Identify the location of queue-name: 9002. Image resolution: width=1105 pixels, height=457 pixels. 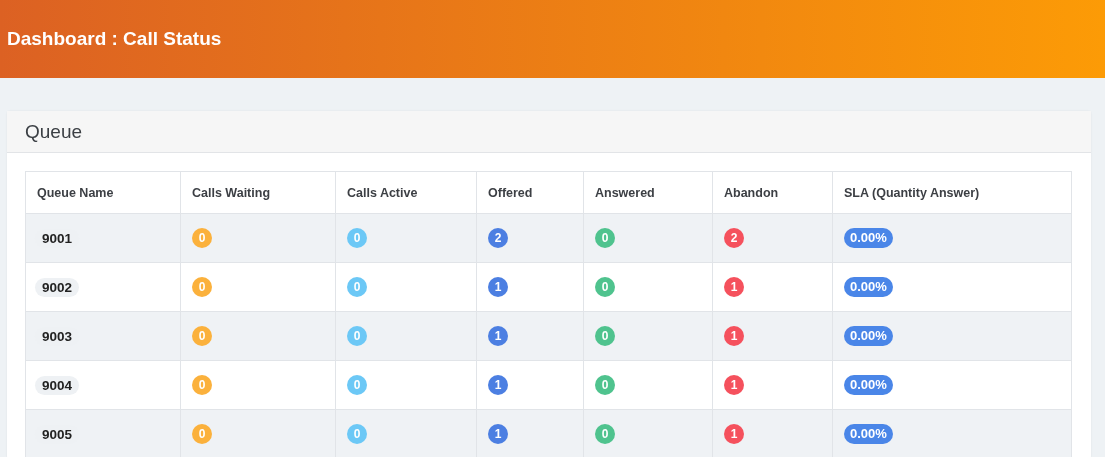
(57, 287).